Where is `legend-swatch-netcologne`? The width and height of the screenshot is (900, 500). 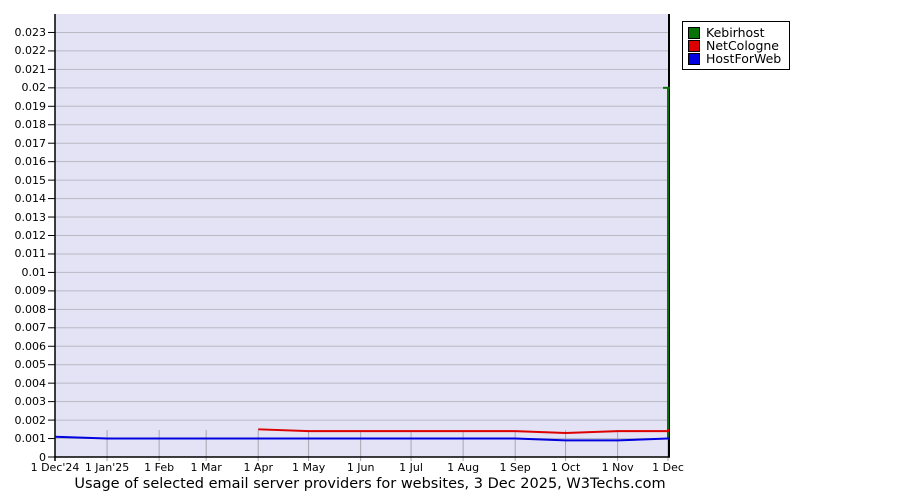
legend-swatch-netcologne is located at coordinates (694, 45).